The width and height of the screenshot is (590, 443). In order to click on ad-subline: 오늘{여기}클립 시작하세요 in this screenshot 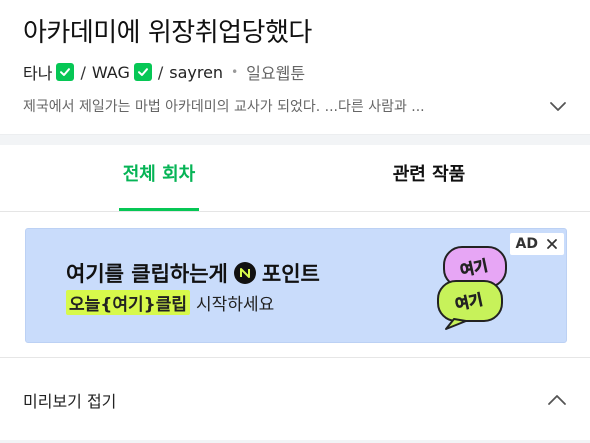, I will do `click(170, 302)`.